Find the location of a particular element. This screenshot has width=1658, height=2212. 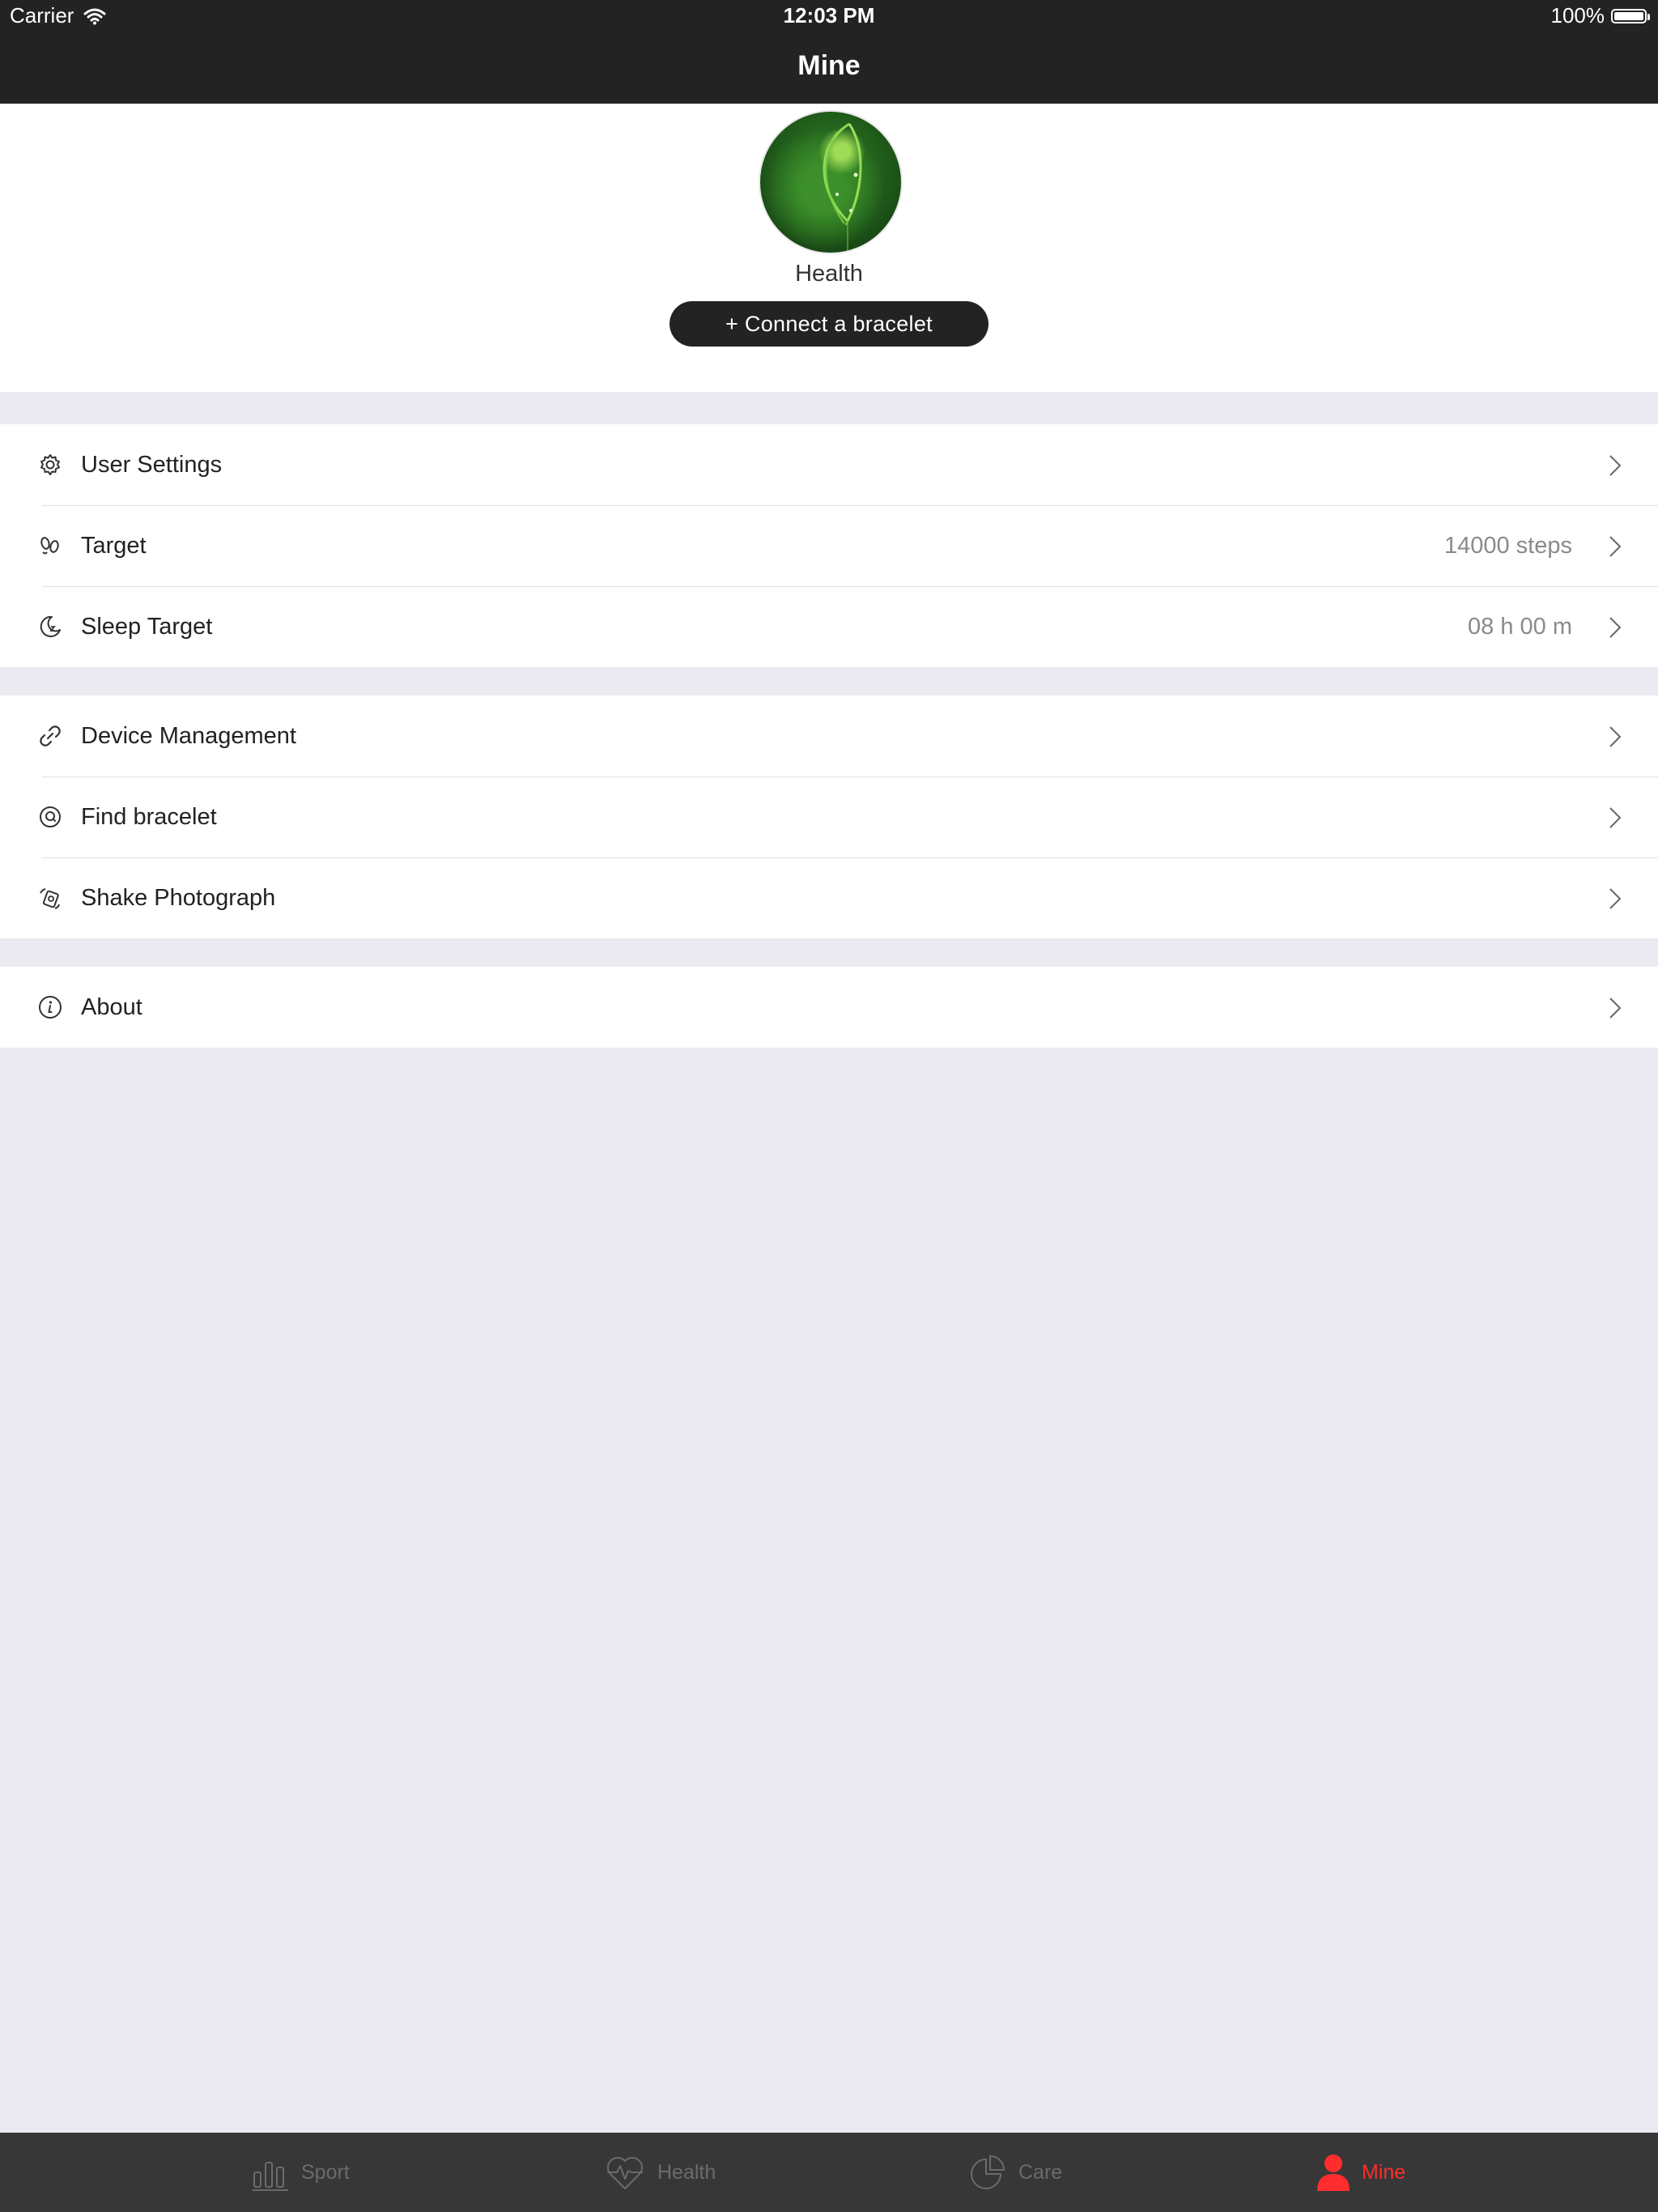

row-label: Shake Photograph is located at coordinates (178, 898).